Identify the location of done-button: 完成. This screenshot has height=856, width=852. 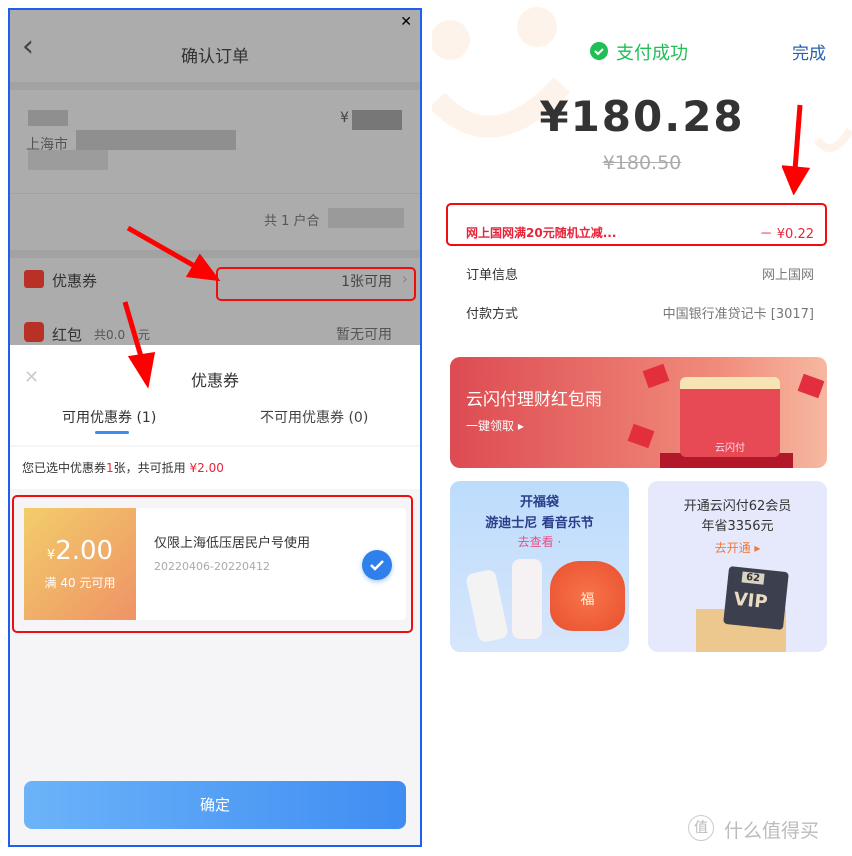
(809, 51).